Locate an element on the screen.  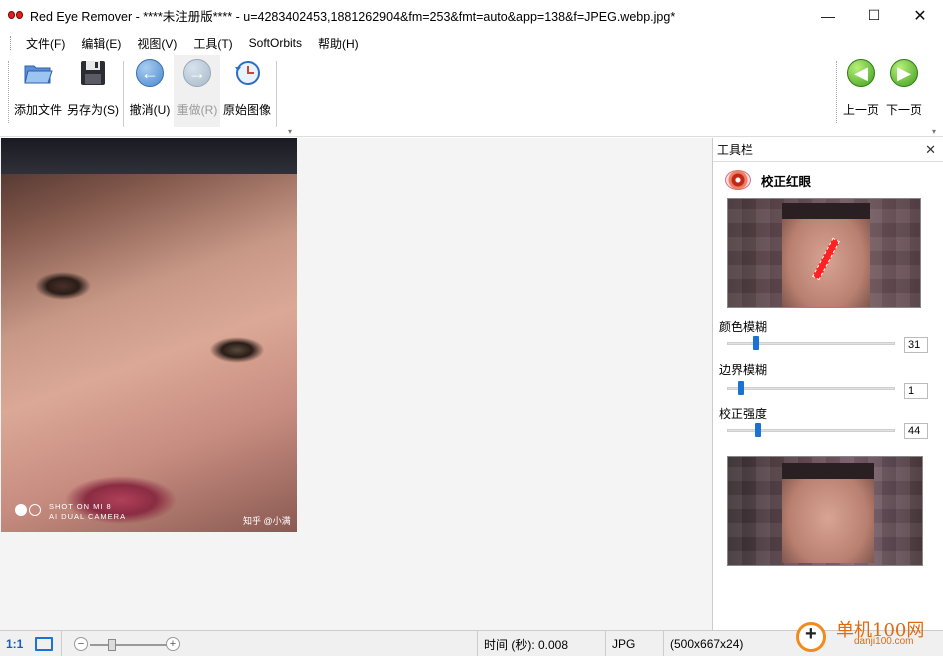
tool-title-label: 校正红眼 is located at coordinates (786, 181).